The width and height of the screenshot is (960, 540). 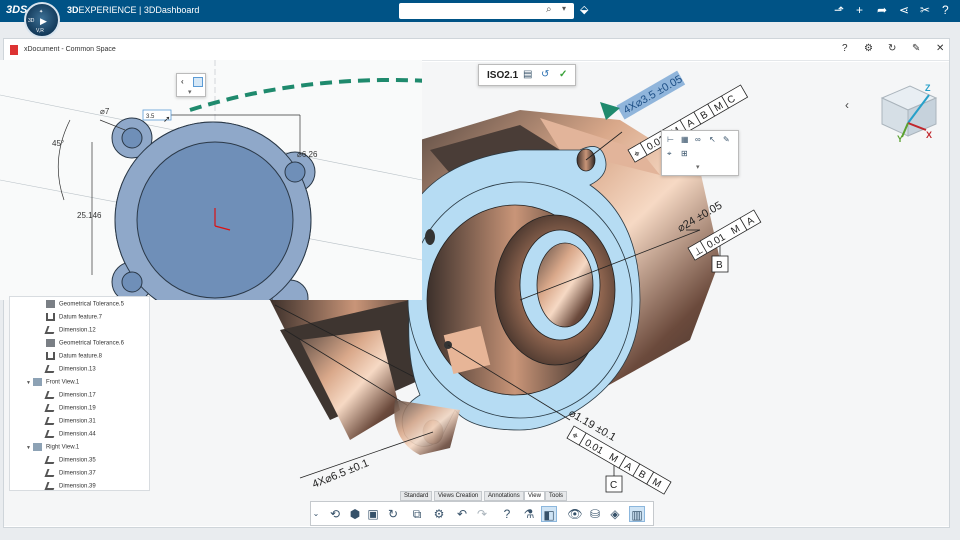 What do you see at coordinates (355, 514) in the screenshot?
I see `part-icon: ⬢` at bounding box center [355, 514].